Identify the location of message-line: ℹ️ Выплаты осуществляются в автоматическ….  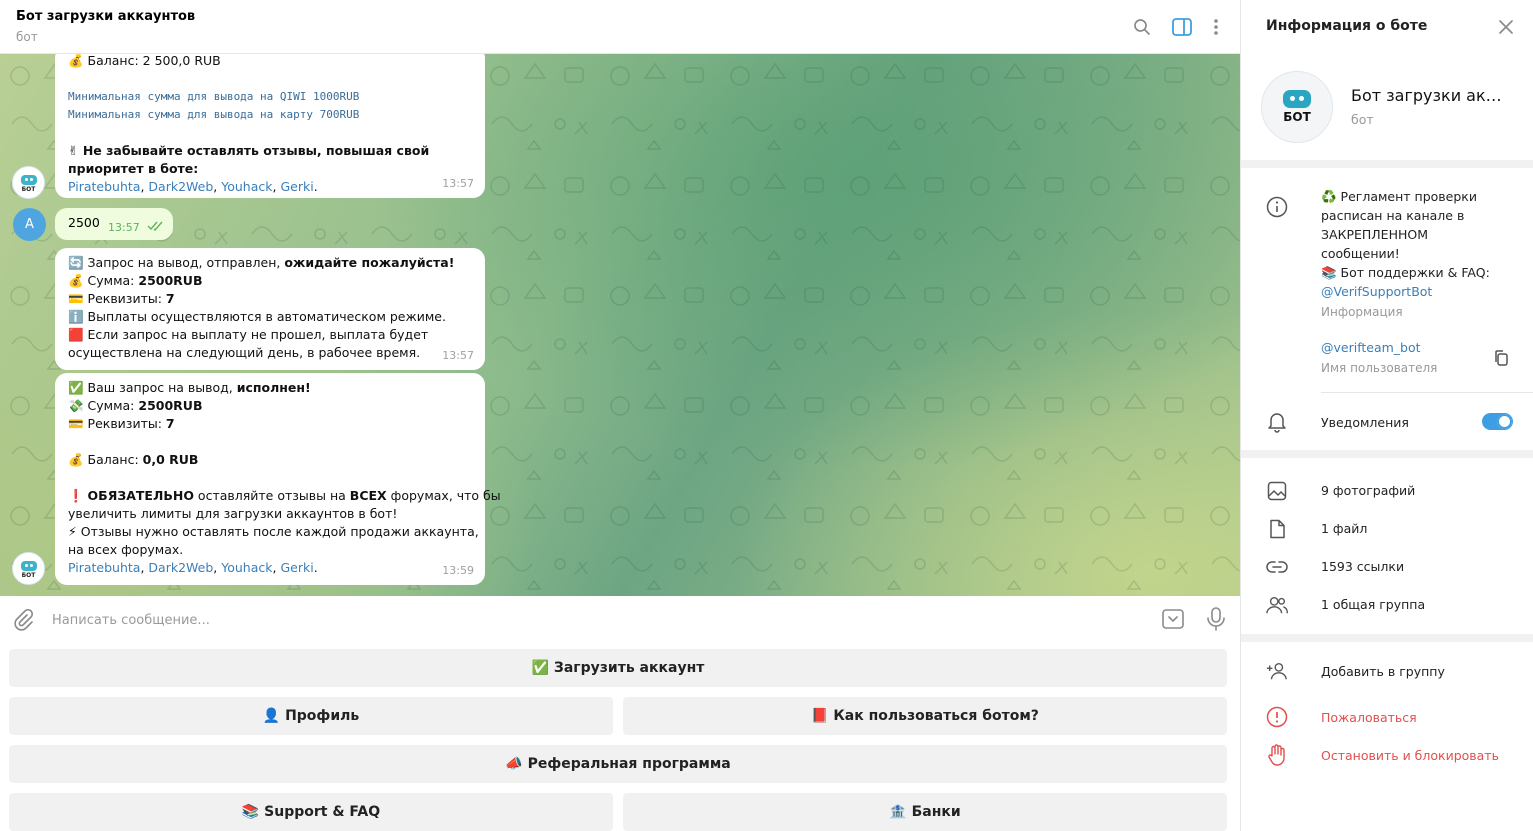
(257, 316).